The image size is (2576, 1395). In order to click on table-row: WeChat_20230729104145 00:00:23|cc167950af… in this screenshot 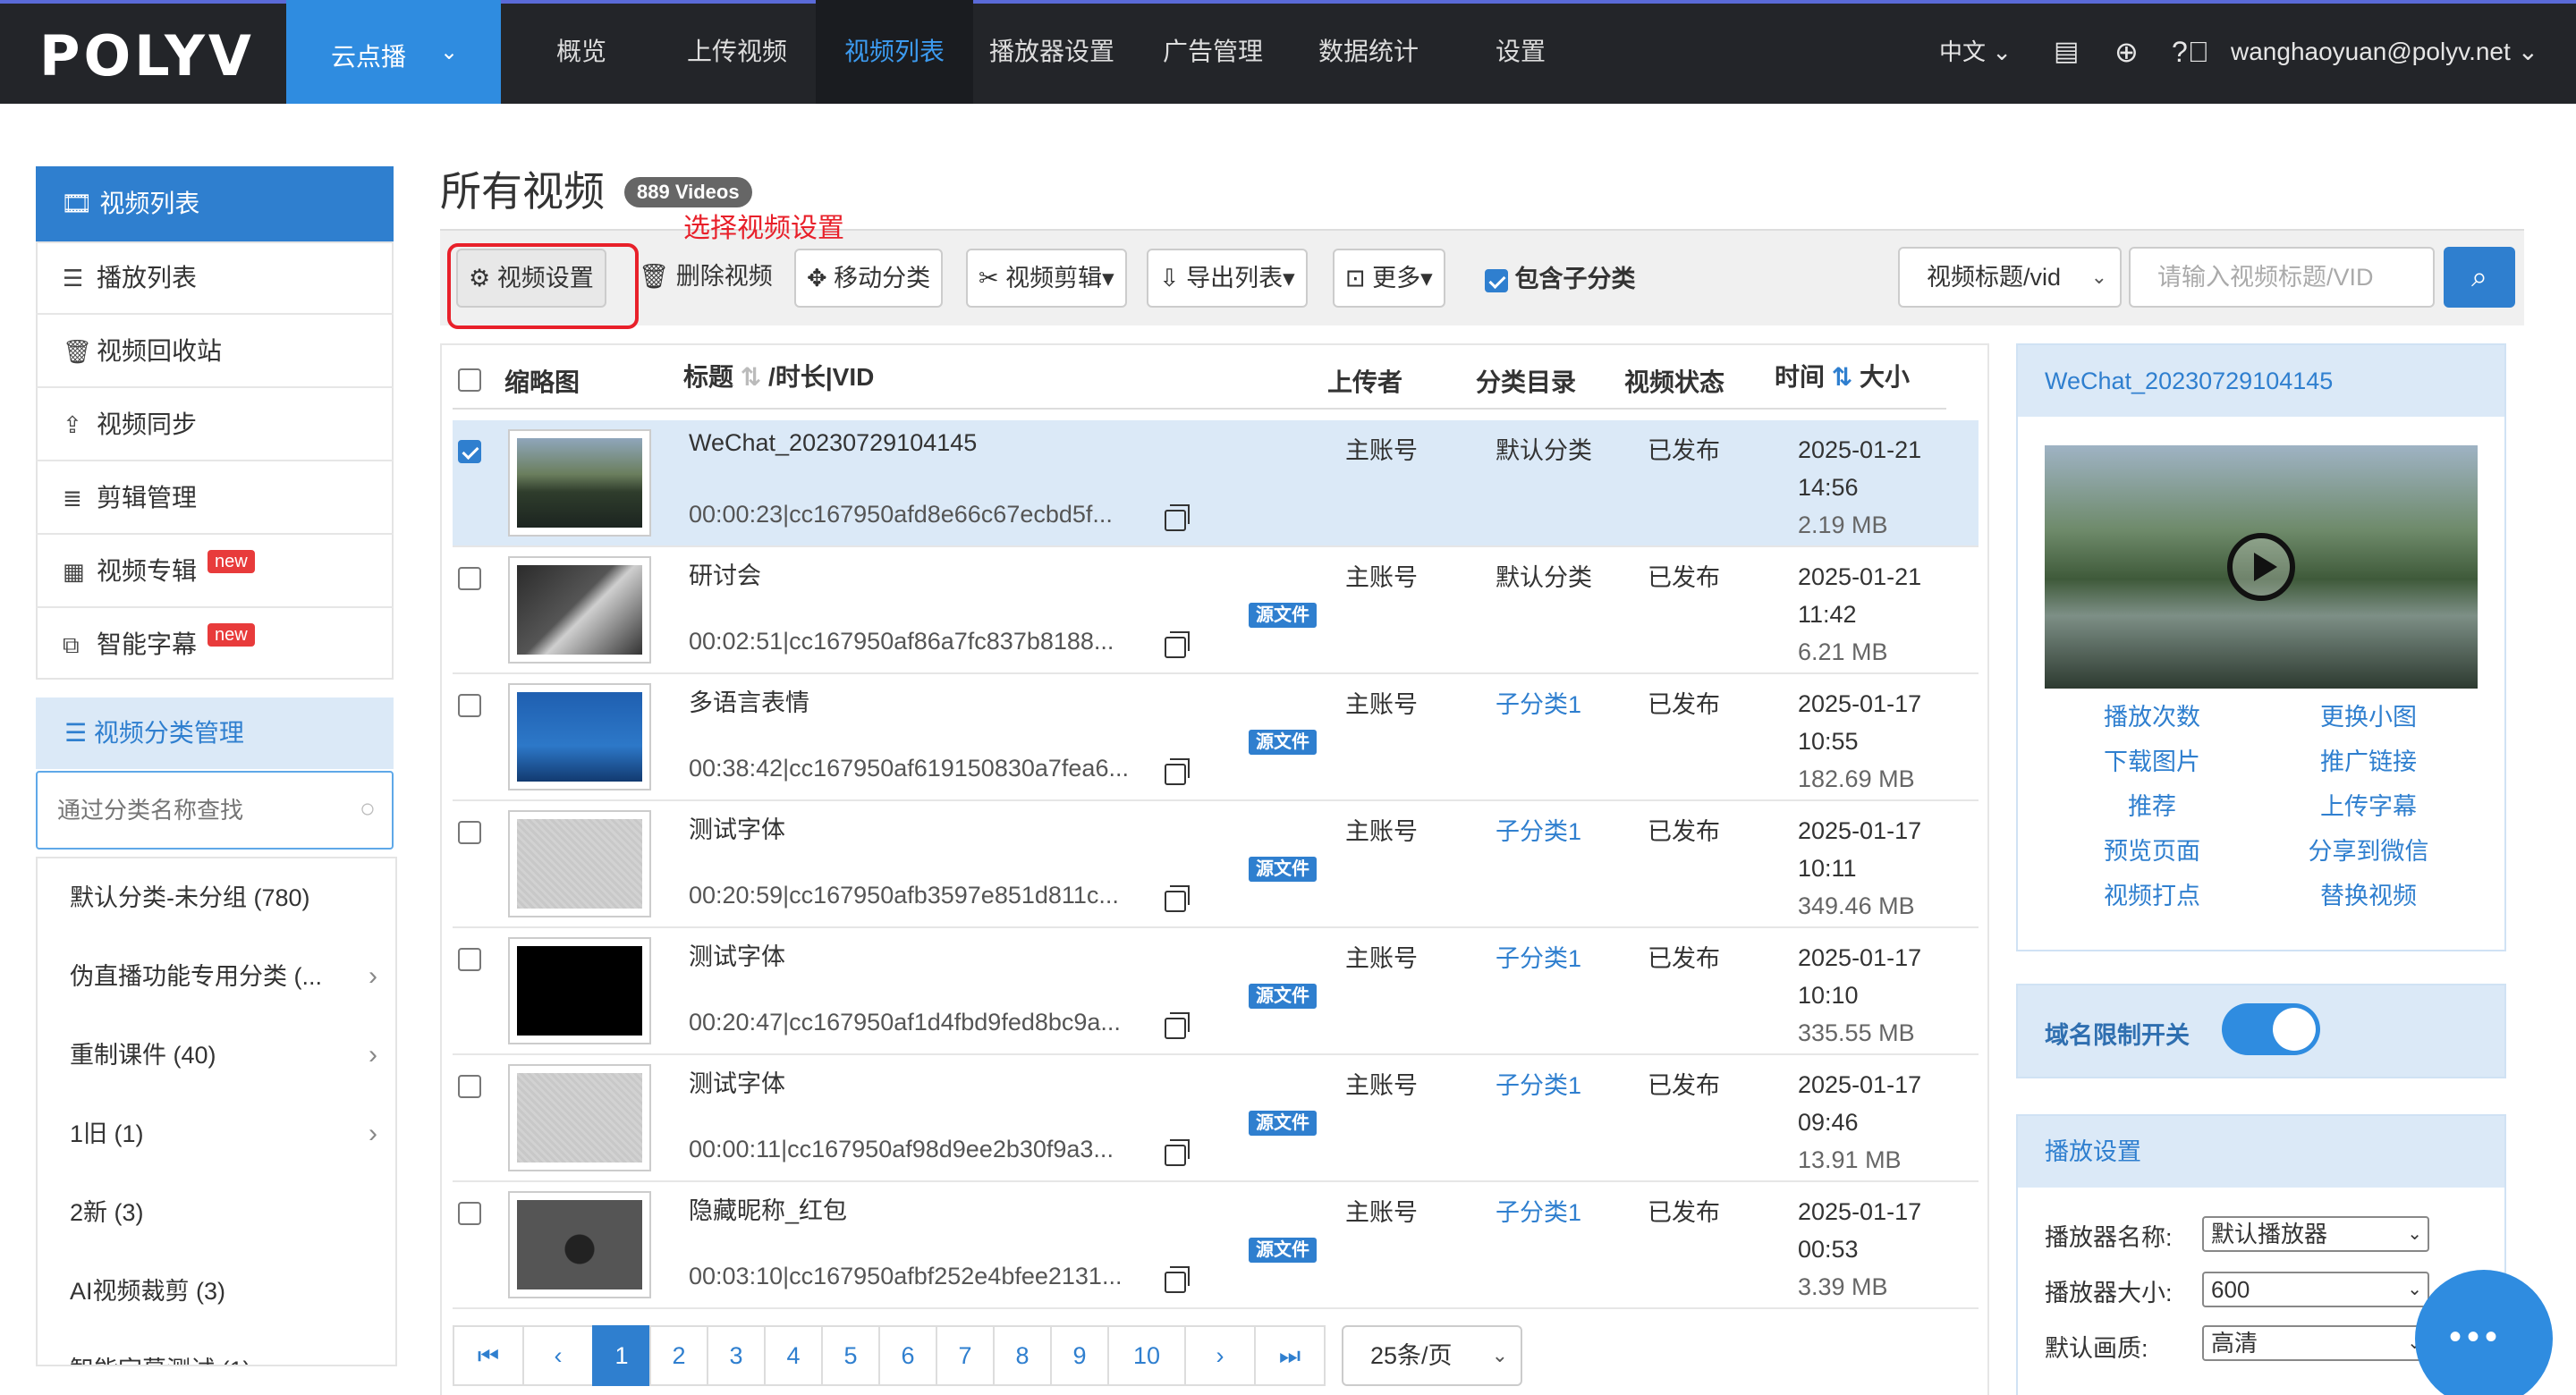, I will do `click(1216, 483)`.